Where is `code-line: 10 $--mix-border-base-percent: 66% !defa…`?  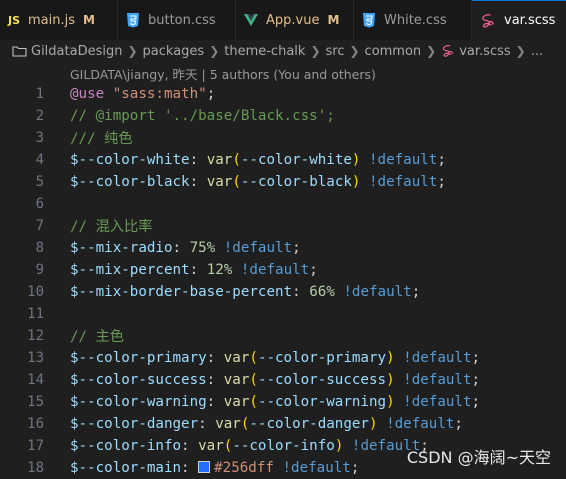
code-line: 10 $--mix-border-base-percent: 66% !defa… is located at coordinates (283, 292).